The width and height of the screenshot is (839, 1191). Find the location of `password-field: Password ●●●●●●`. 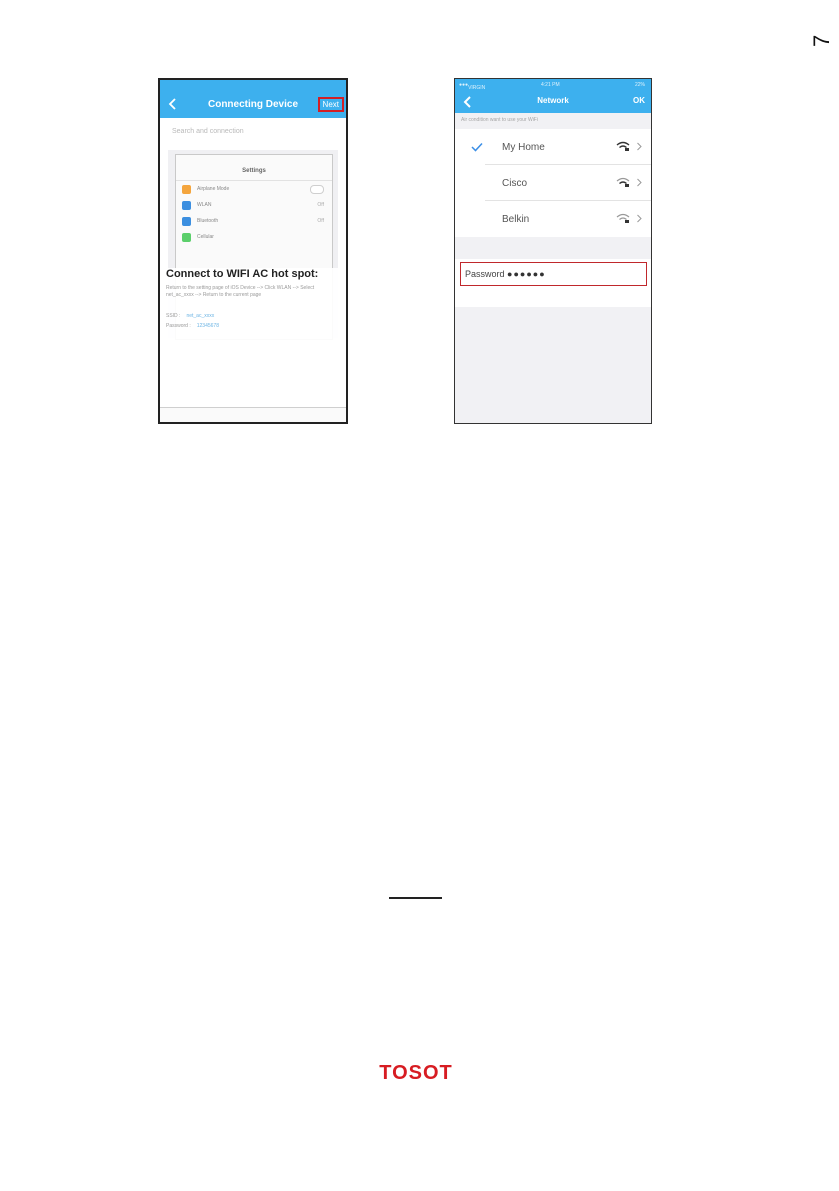

password-field: Password ●●●●●● is located at coordinates (553, 274).